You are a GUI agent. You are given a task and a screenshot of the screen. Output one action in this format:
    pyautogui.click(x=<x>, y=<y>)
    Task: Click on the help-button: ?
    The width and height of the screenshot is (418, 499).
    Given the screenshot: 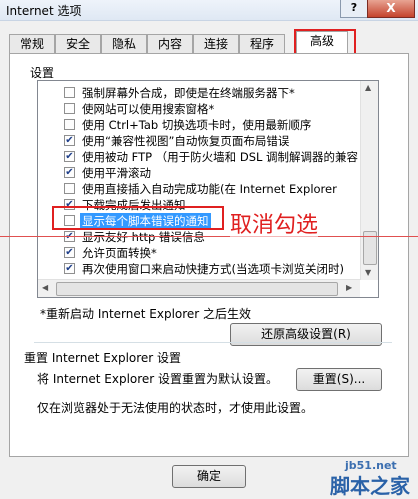 What is the action you would take?
    pyautogui.click(x=354, y=9)
    